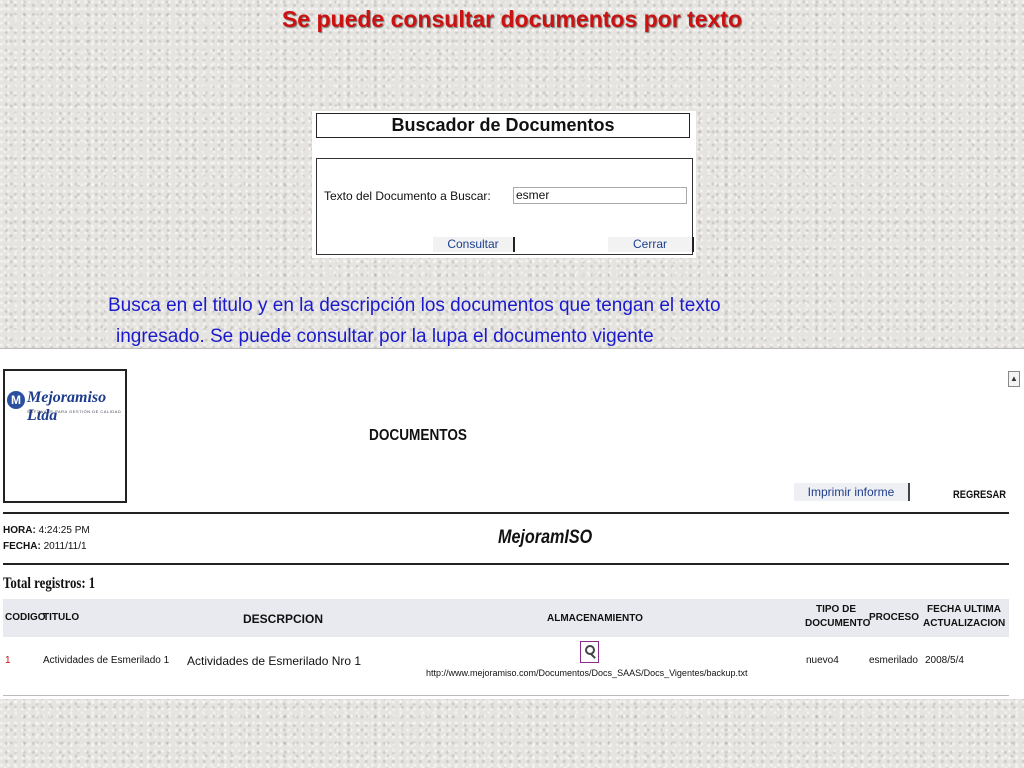 Image resolution: width=1024 pixels, height=768 pixels. What do you see at coordinates (418, 435) in the screenshot?
I see `report-title: DOCUMENTOS` at bounding box center [418, 435].